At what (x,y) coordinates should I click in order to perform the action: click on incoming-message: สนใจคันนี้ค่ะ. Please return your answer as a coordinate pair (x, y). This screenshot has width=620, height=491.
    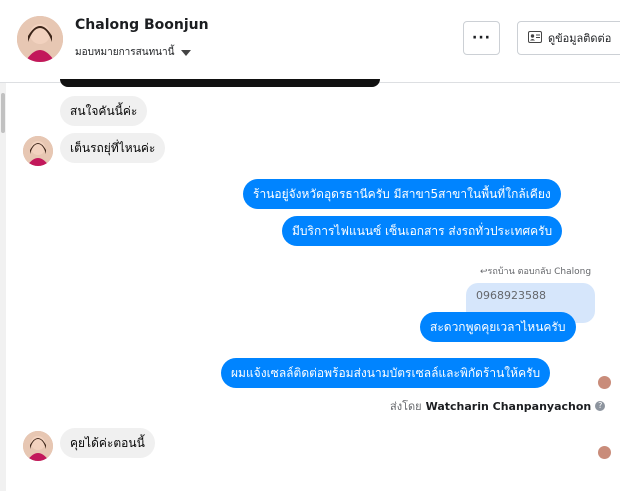
    Looking at the image, I should click on (104, 111).